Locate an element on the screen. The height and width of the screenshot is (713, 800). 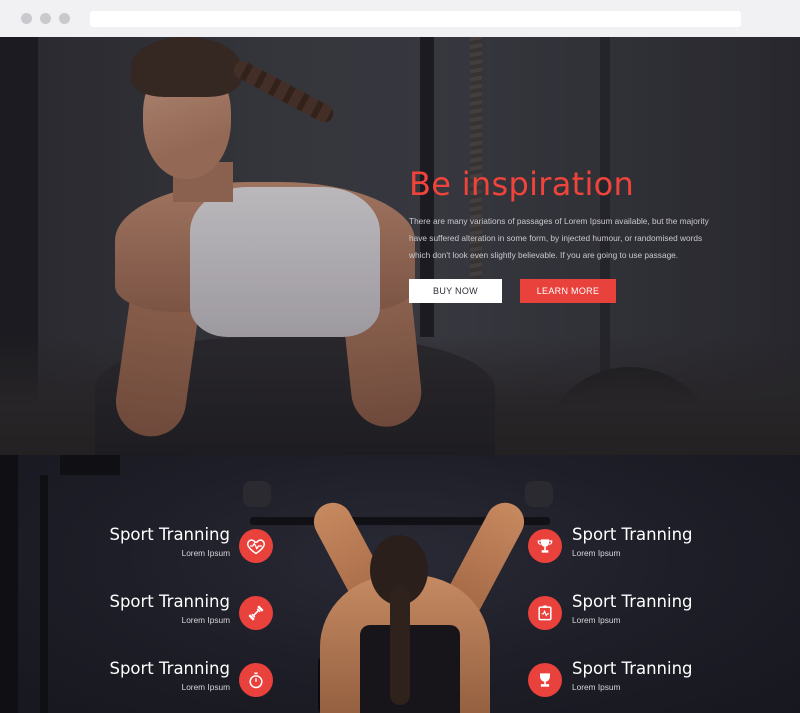
learn-more-button: LEARN MORE is located at coordinates (568, 291).